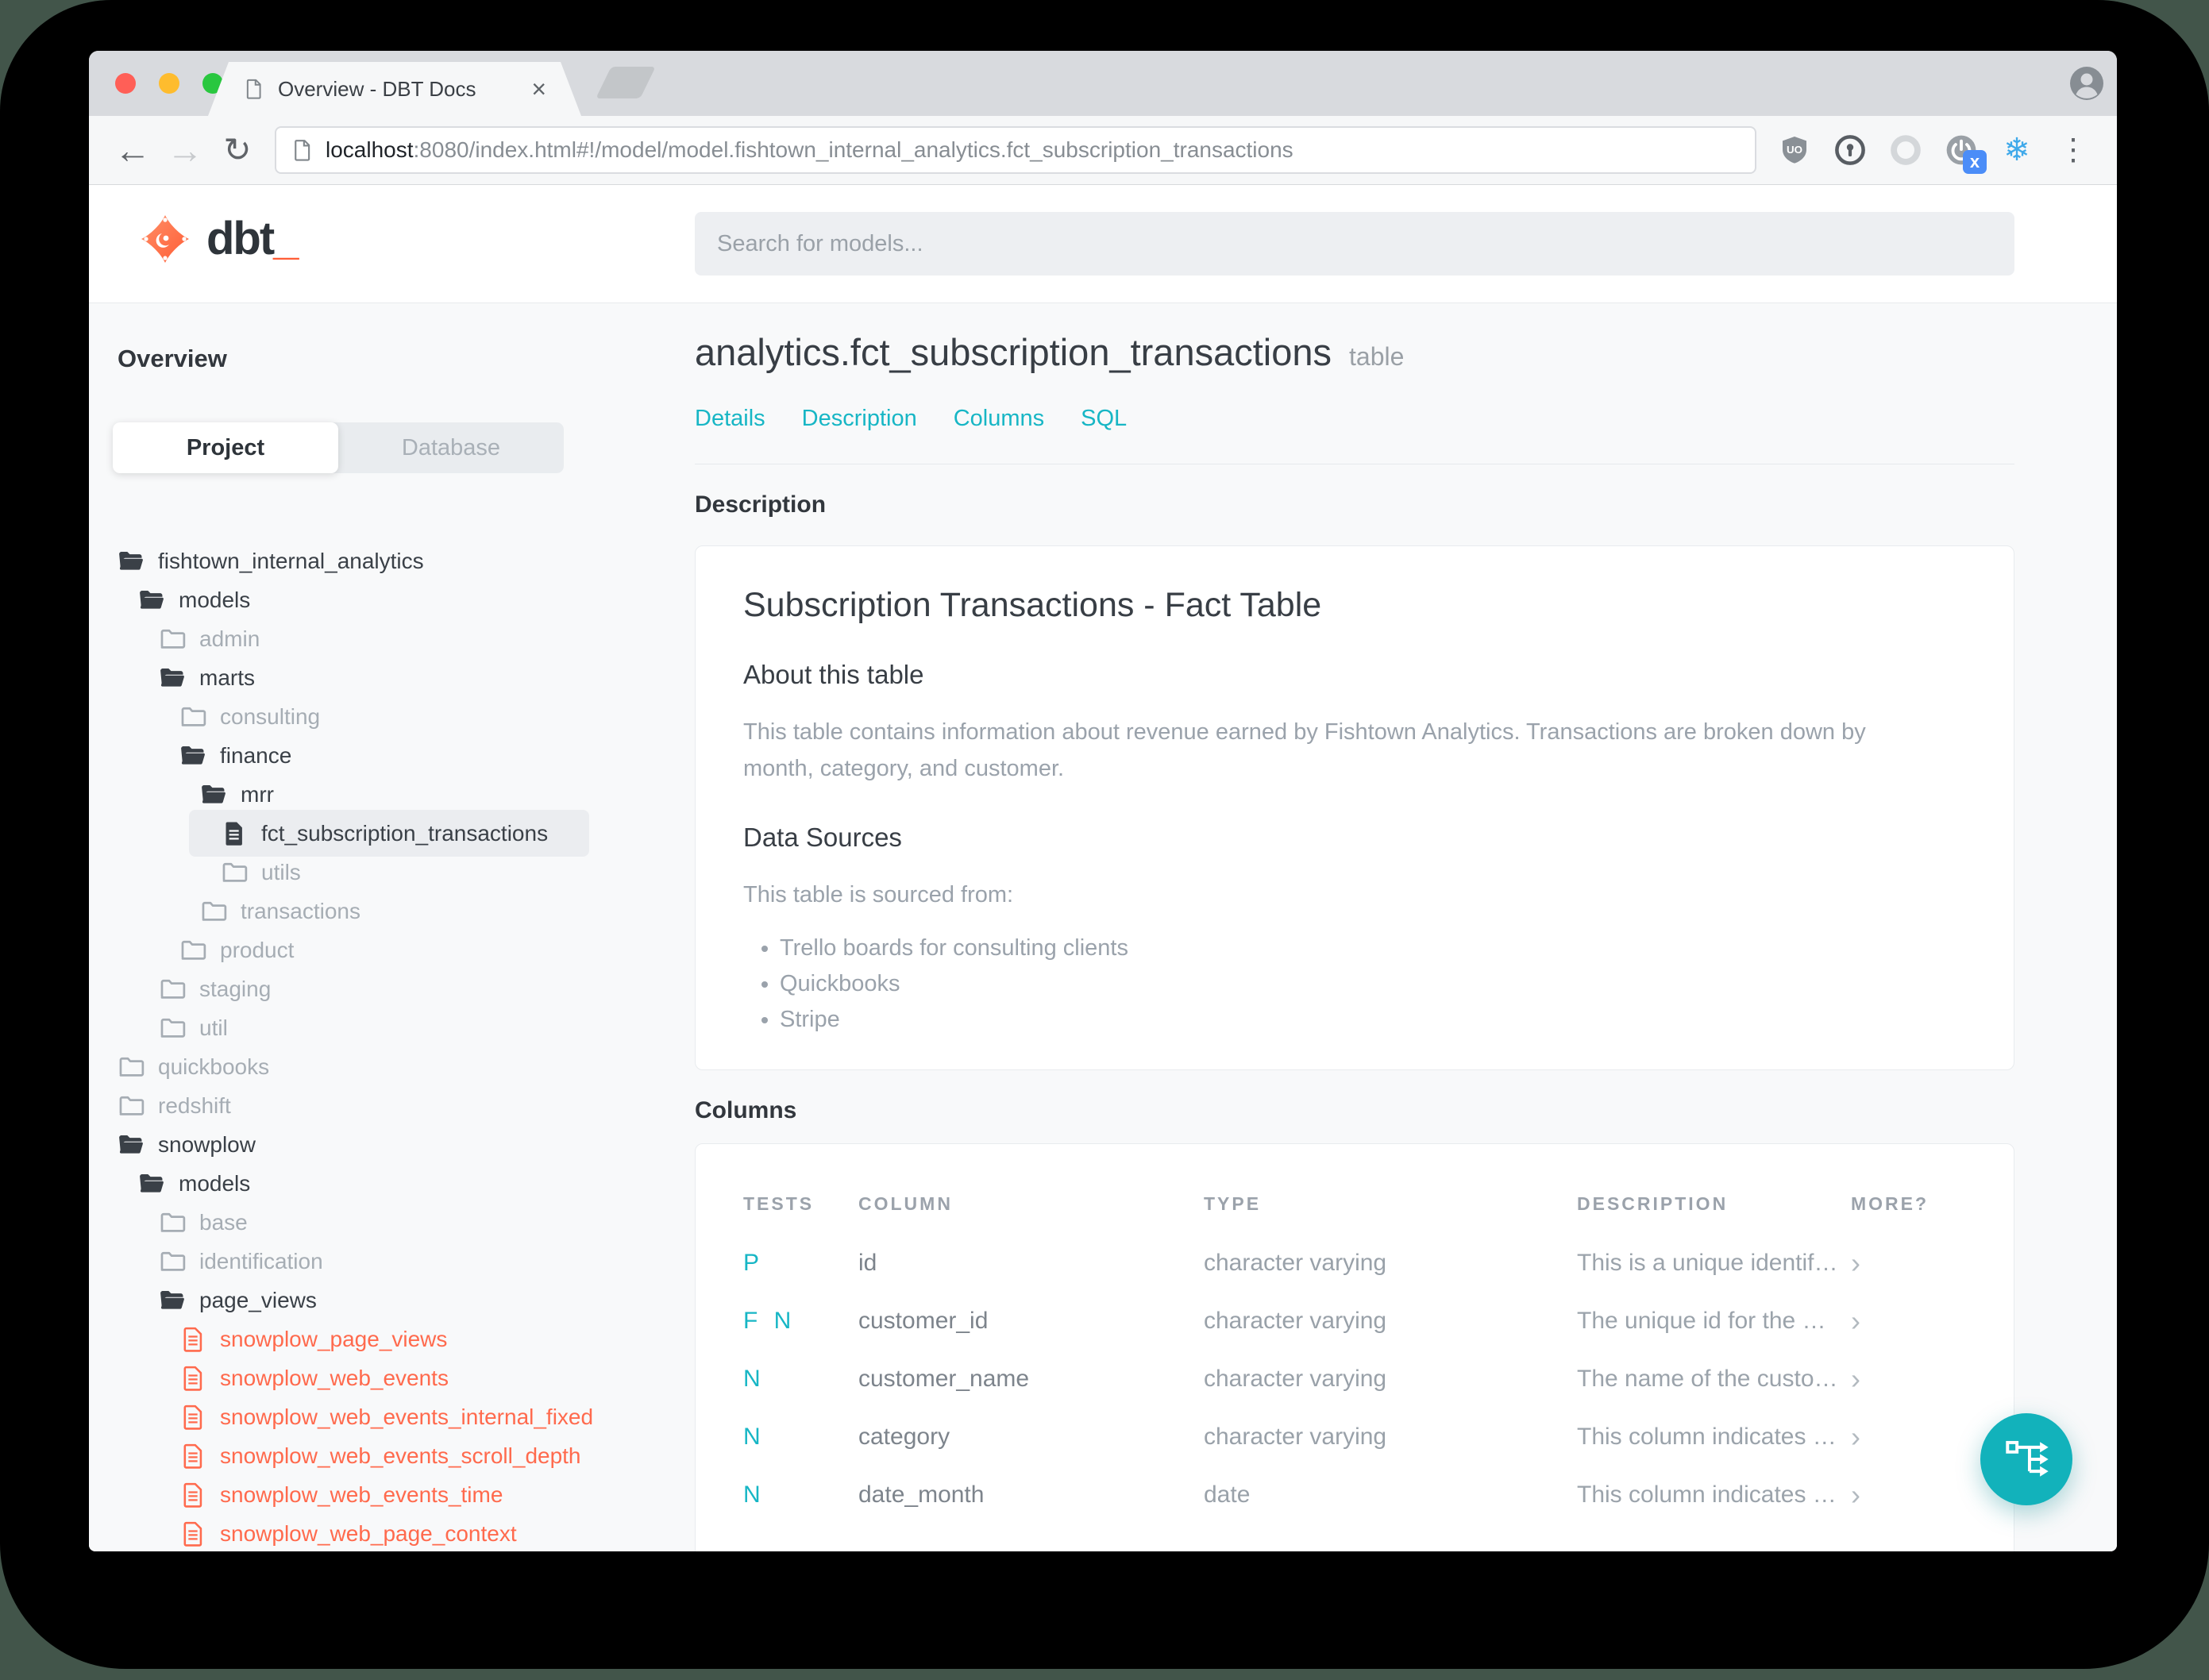 The width and height of the screenshot is (2209, 1680). I want to click on pocket-extension-icon, so click(1905, 150).